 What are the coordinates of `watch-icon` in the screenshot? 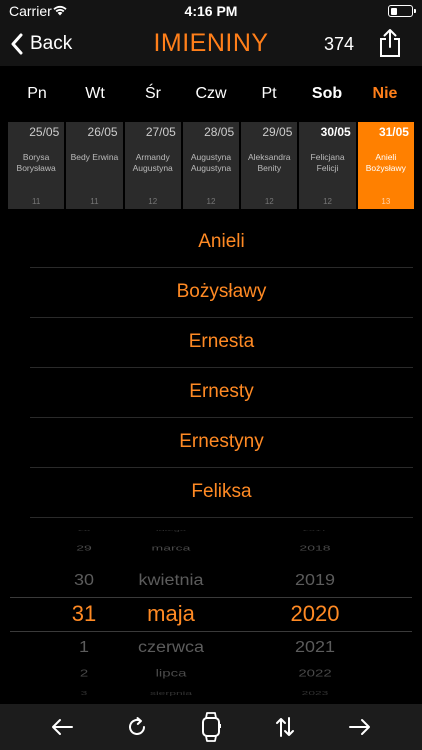 It's located at (211, 727).